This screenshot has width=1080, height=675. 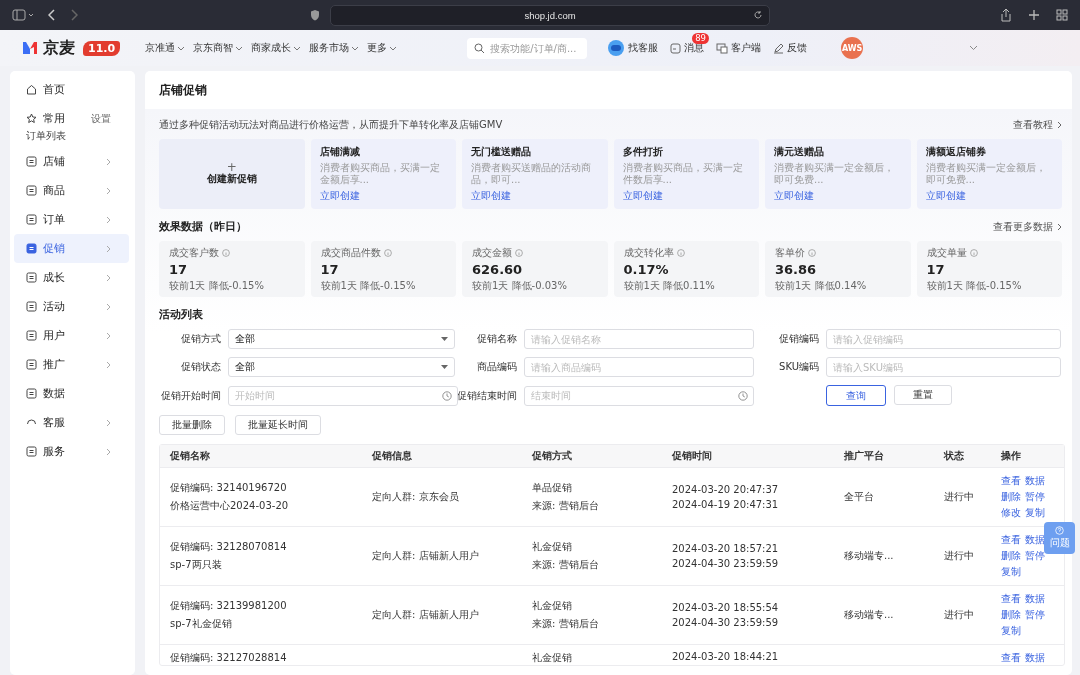 What do you see at coordinates (278, 425) in the screenshot?
I see `batch-button: 批量延长时间` at bounding box center [278, 425].